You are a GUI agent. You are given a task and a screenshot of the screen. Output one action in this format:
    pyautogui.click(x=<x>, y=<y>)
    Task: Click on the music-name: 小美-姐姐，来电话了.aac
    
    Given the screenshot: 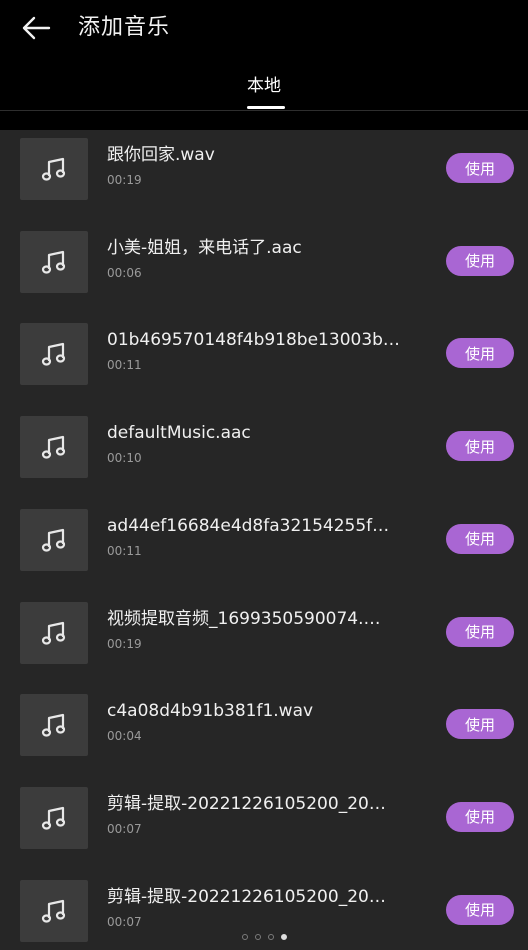 What is the action you would take?
    pyautogui.click(x=204, y=247)
    